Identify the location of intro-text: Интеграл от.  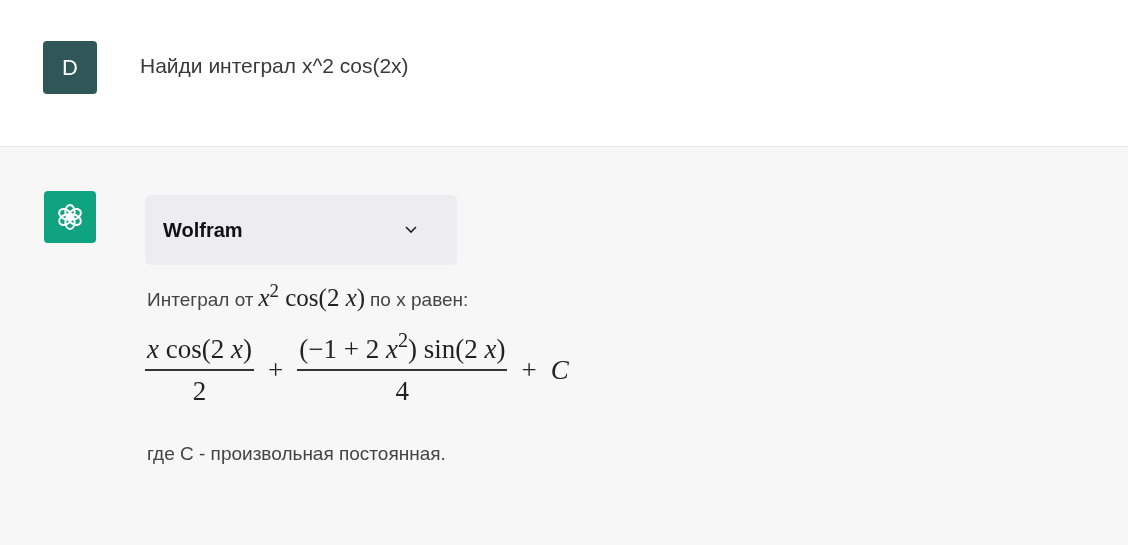
(200, 300).